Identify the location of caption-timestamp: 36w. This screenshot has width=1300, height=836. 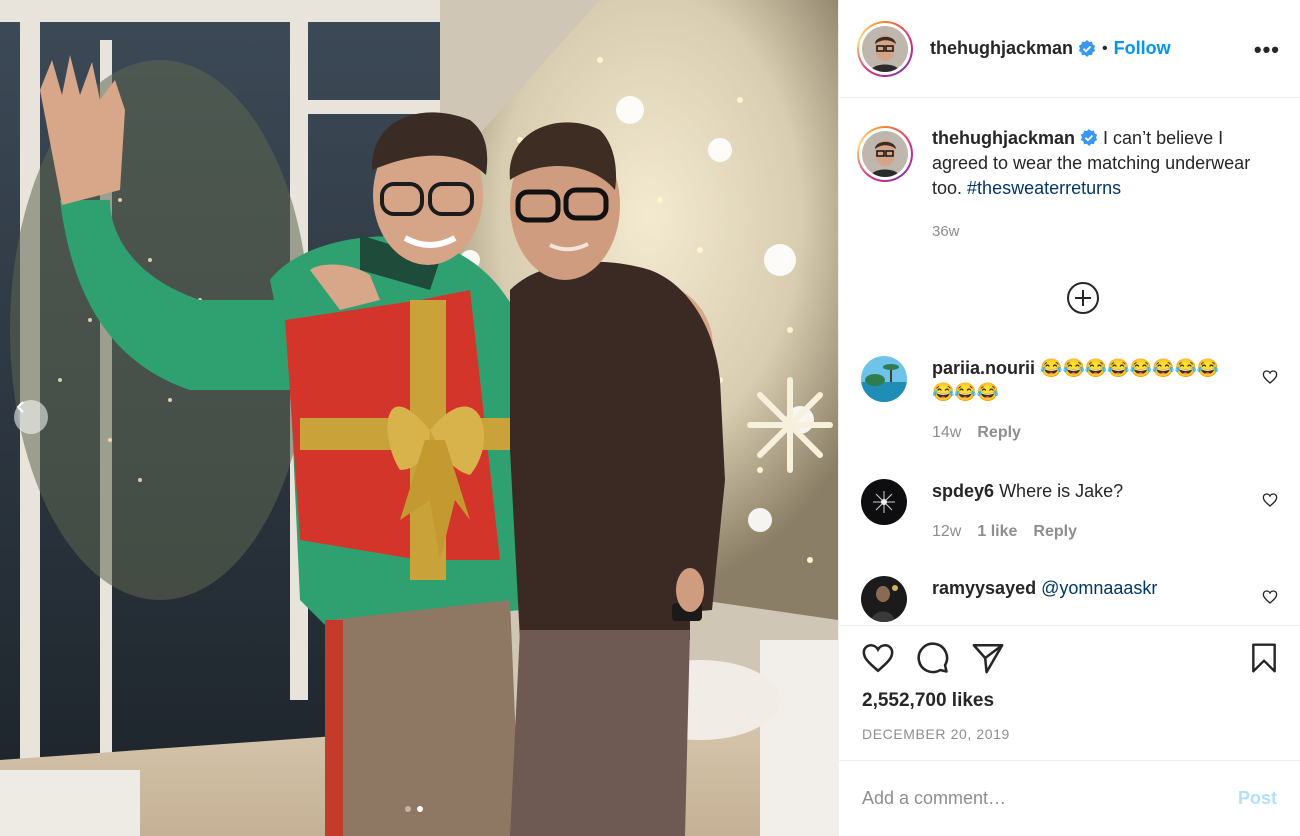
(1104, 231).